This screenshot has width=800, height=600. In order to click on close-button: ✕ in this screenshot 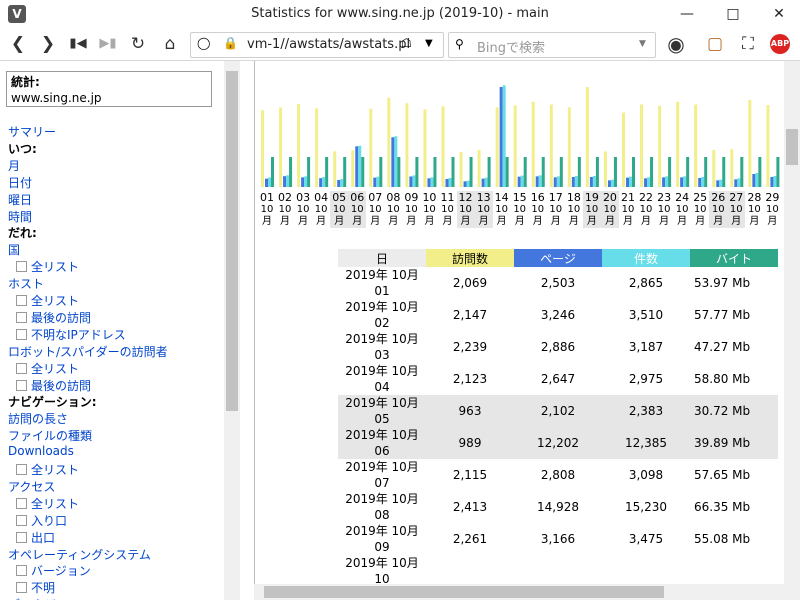, I will do `click(779, 14)`.